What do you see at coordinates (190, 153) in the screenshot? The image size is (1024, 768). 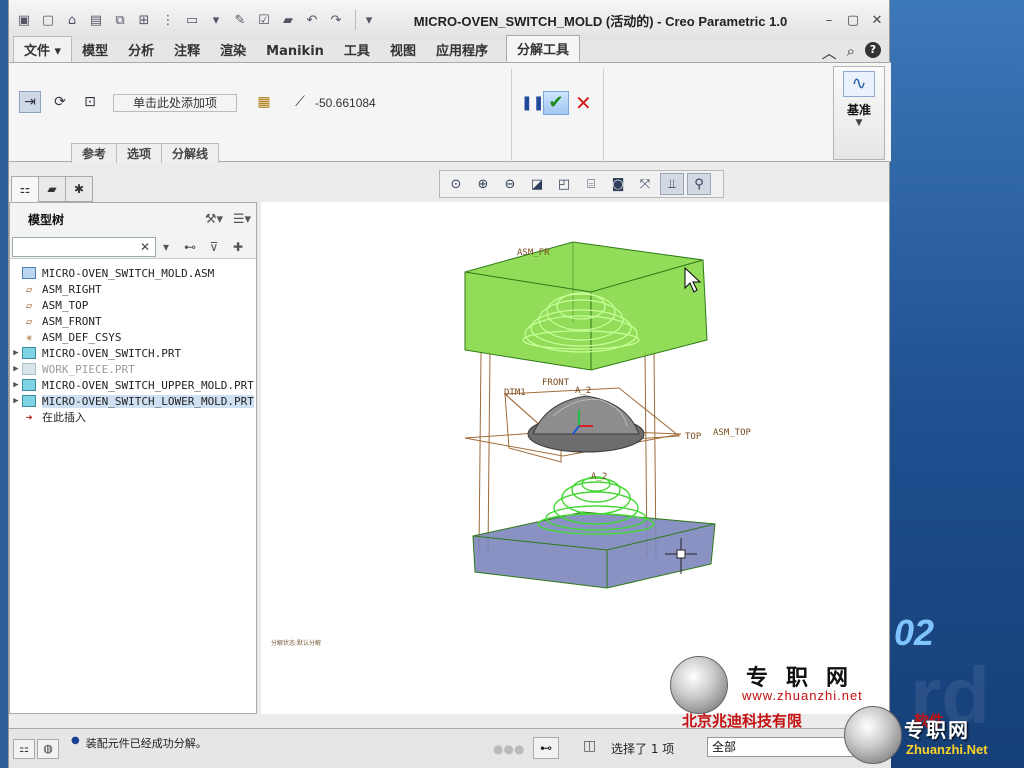 I see `tab-explode-lines: 分解线` at bounding box center [190, 153].